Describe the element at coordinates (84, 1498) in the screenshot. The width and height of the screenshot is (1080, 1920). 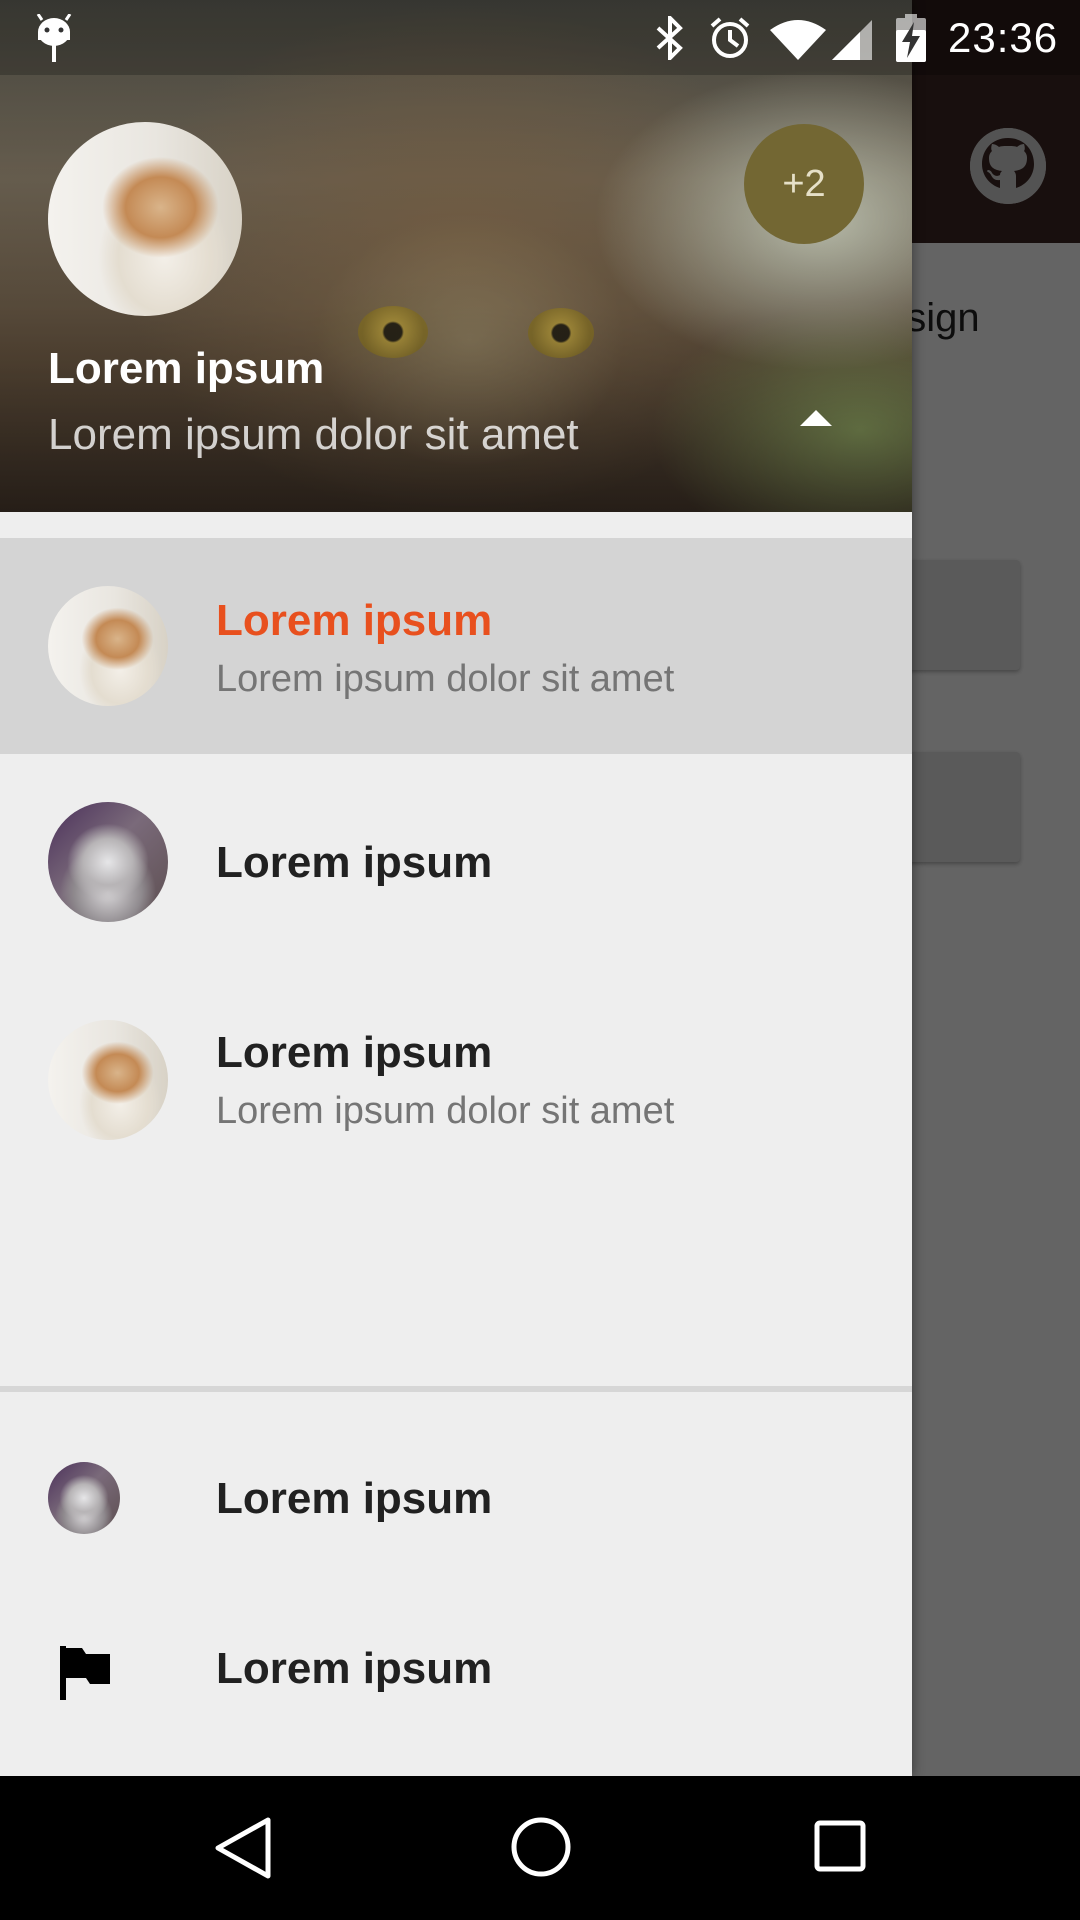
I see `grey-cat-avatar` at that location.